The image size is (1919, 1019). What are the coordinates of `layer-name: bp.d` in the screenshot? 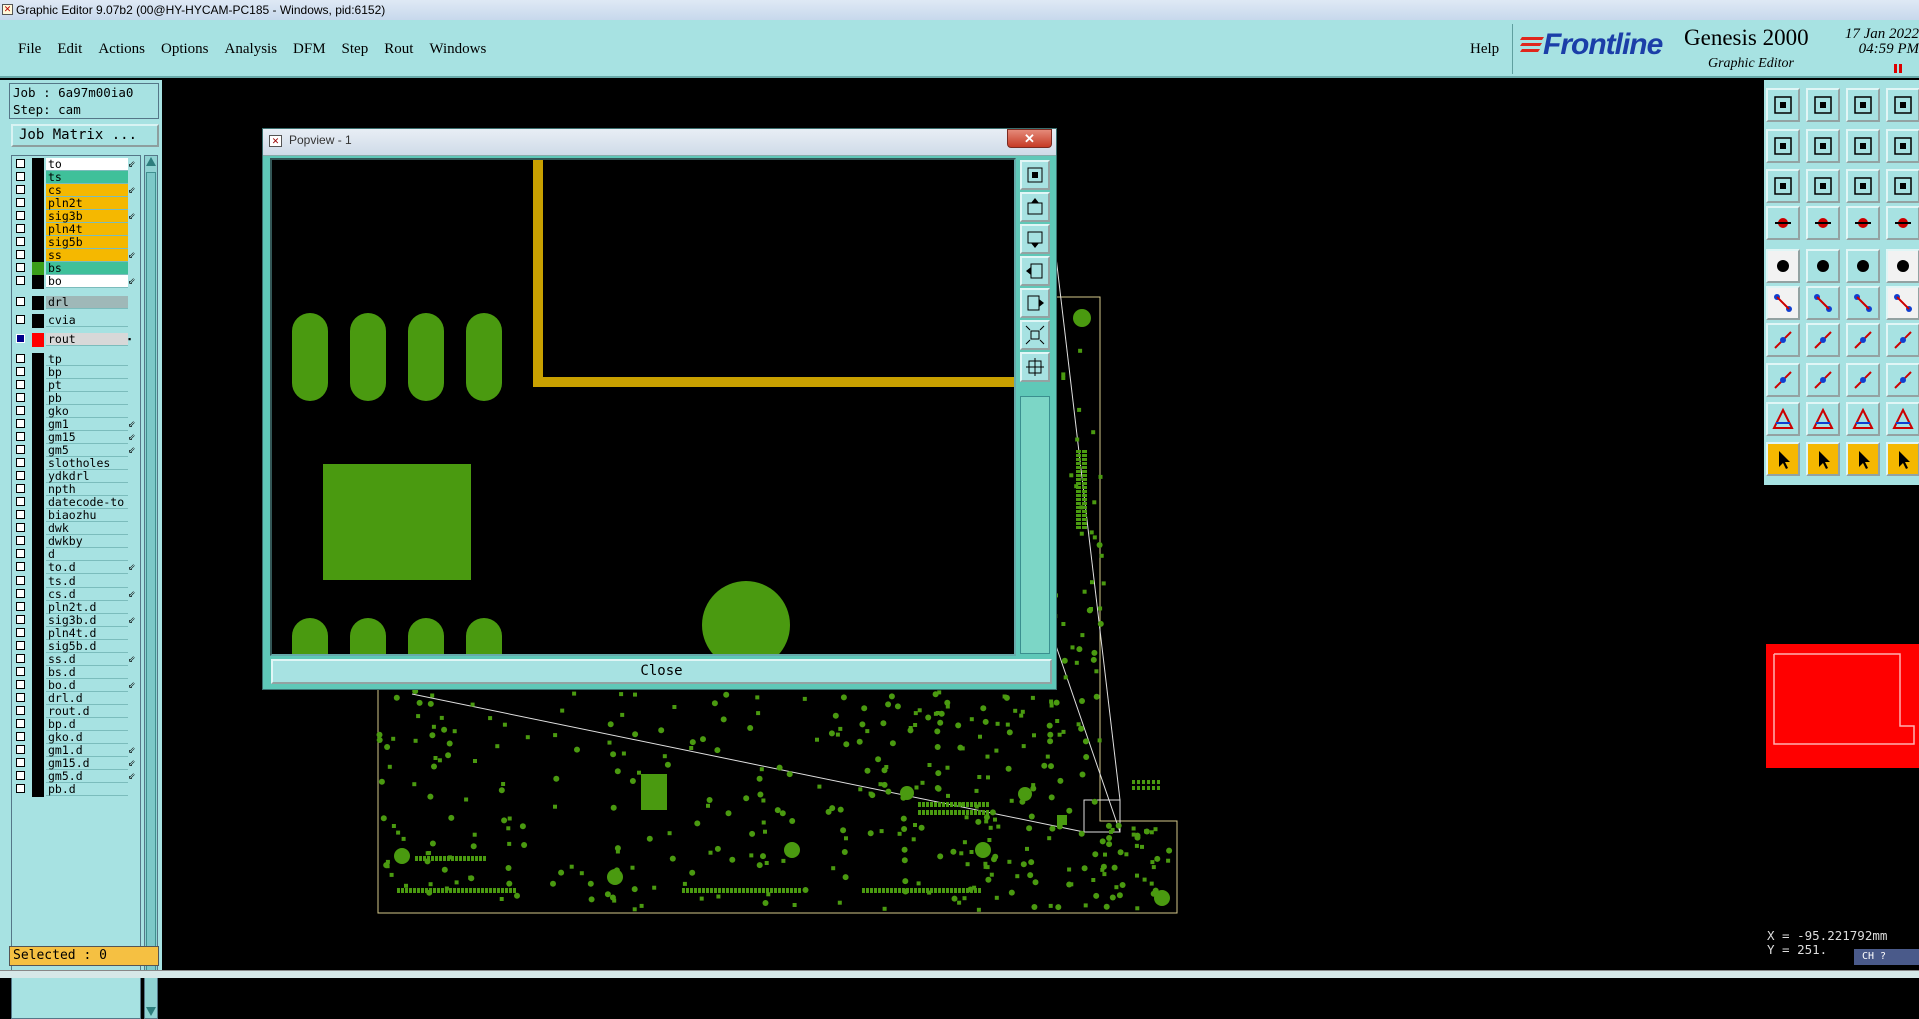 It's located at (87, 725).